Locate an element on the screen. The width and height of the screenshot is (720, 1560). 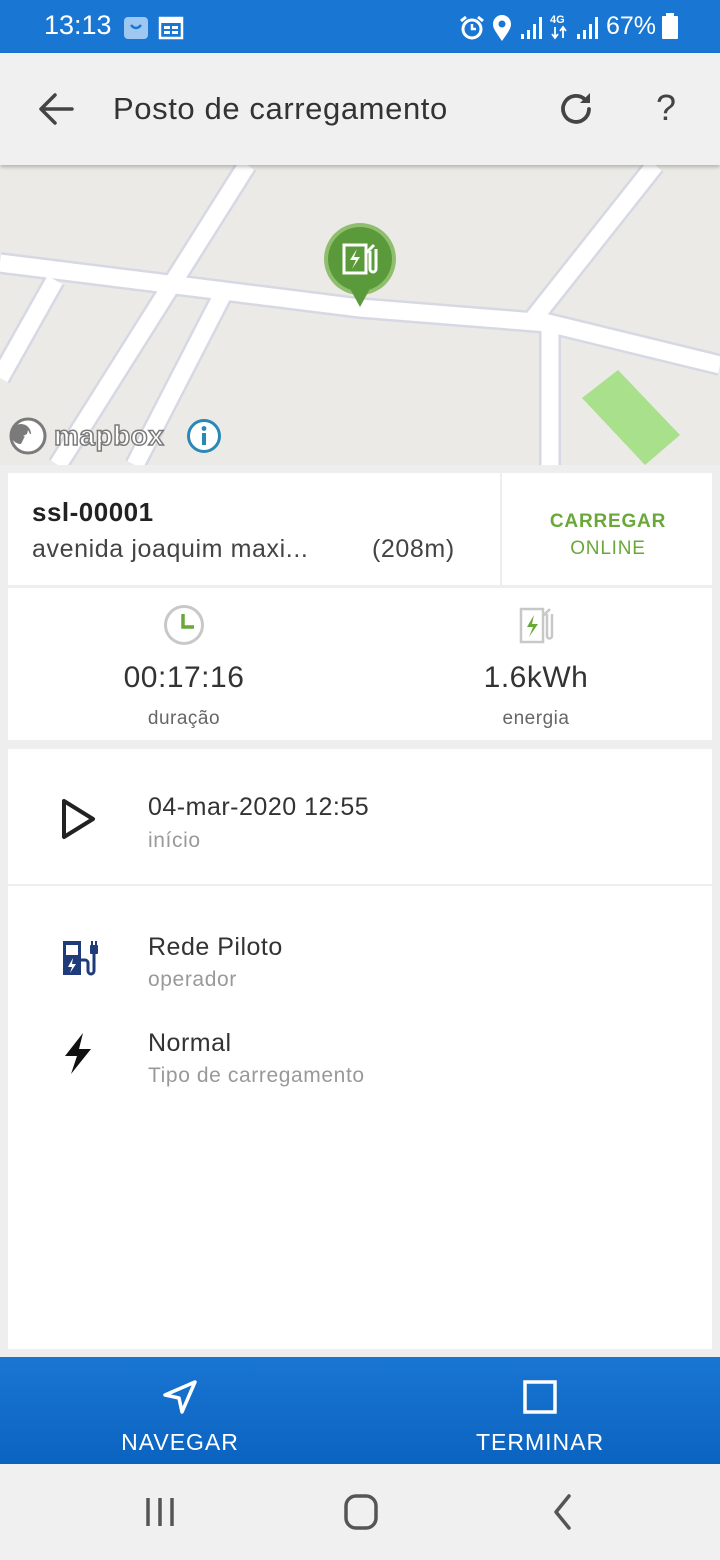
station-info: ssl-00001 avenida joaquim maxi... (208m) is located at coordinates (255, 529).